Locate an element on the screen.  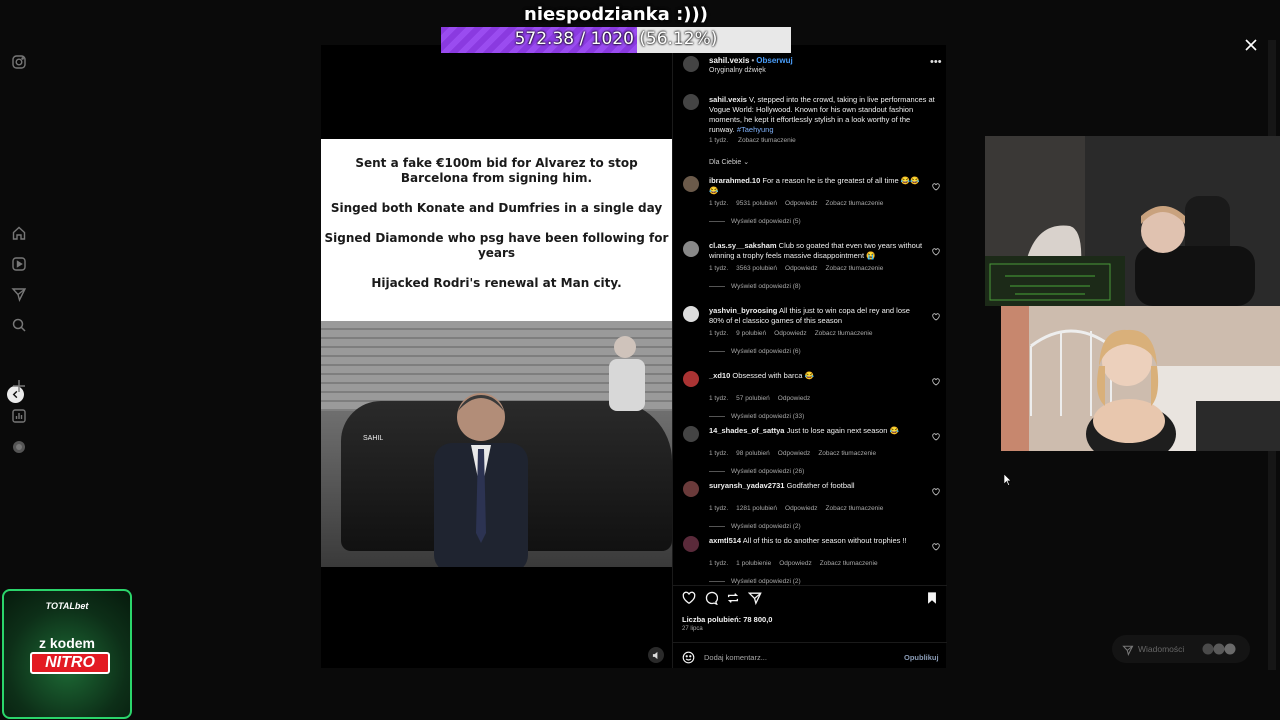
view-replies-label: Wyświetl odpowiedzi (26) is located at coordinates (768, 471).